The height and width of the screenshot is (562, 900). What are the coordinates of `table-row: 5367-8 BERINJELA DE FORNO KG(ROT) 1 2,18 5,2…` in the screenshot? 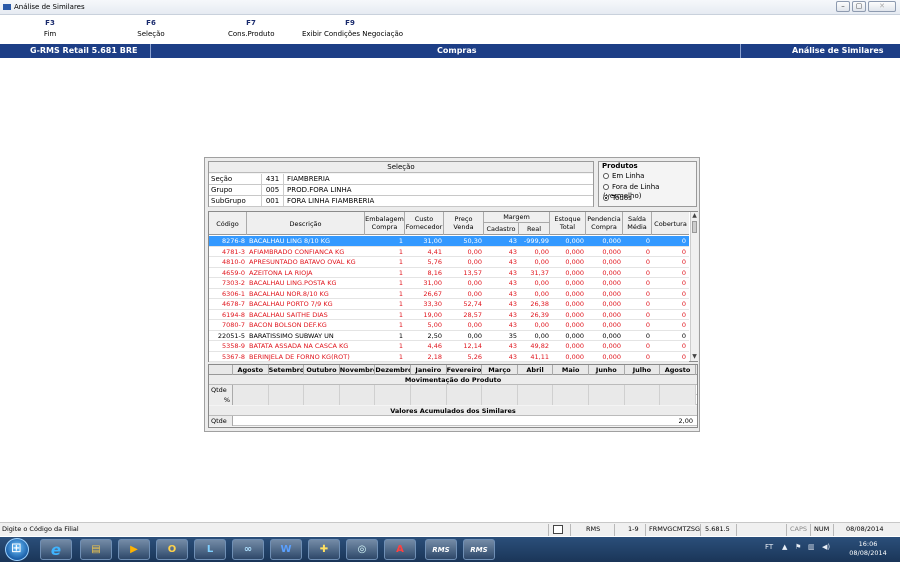 It's located at (449, 357).